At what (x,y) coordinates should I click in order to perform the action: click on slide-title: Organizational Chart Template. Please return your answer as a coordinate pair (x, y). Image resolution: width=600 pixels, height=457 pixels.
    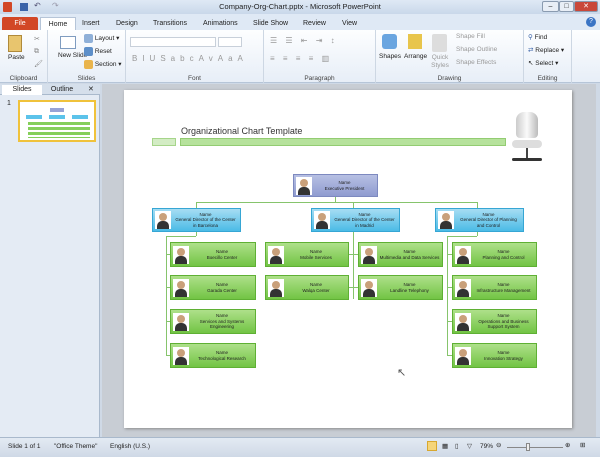
    Looking at the image, I should click on (242, 131).